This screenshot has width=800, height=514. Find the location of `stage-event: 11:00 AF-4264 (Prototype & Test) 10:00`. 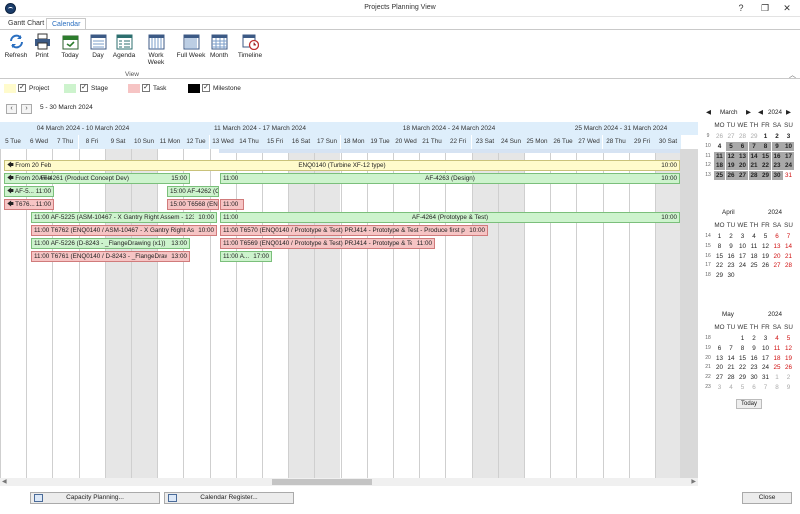

stage-event: 11:00 AF-4264 (Prototype & Test) 10:00 is located at coordinates (450, 217).